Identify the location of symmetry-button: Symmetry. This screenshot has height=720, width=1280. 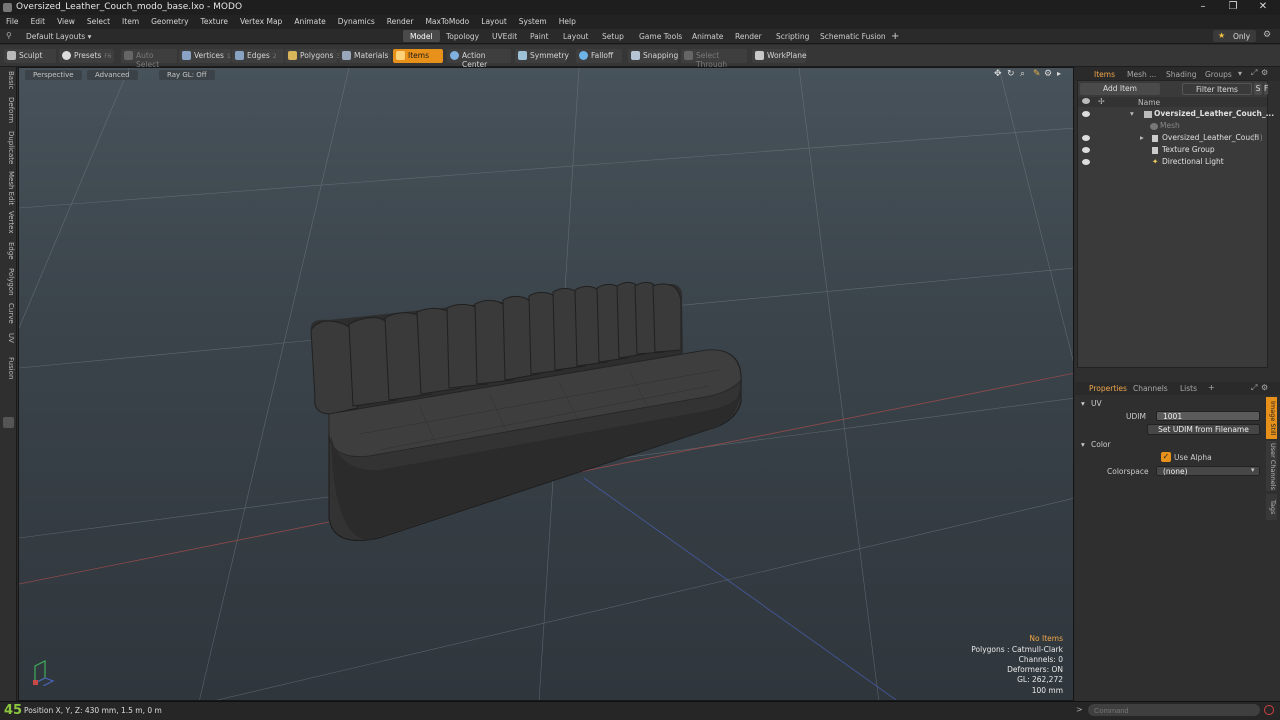
(542, 56).